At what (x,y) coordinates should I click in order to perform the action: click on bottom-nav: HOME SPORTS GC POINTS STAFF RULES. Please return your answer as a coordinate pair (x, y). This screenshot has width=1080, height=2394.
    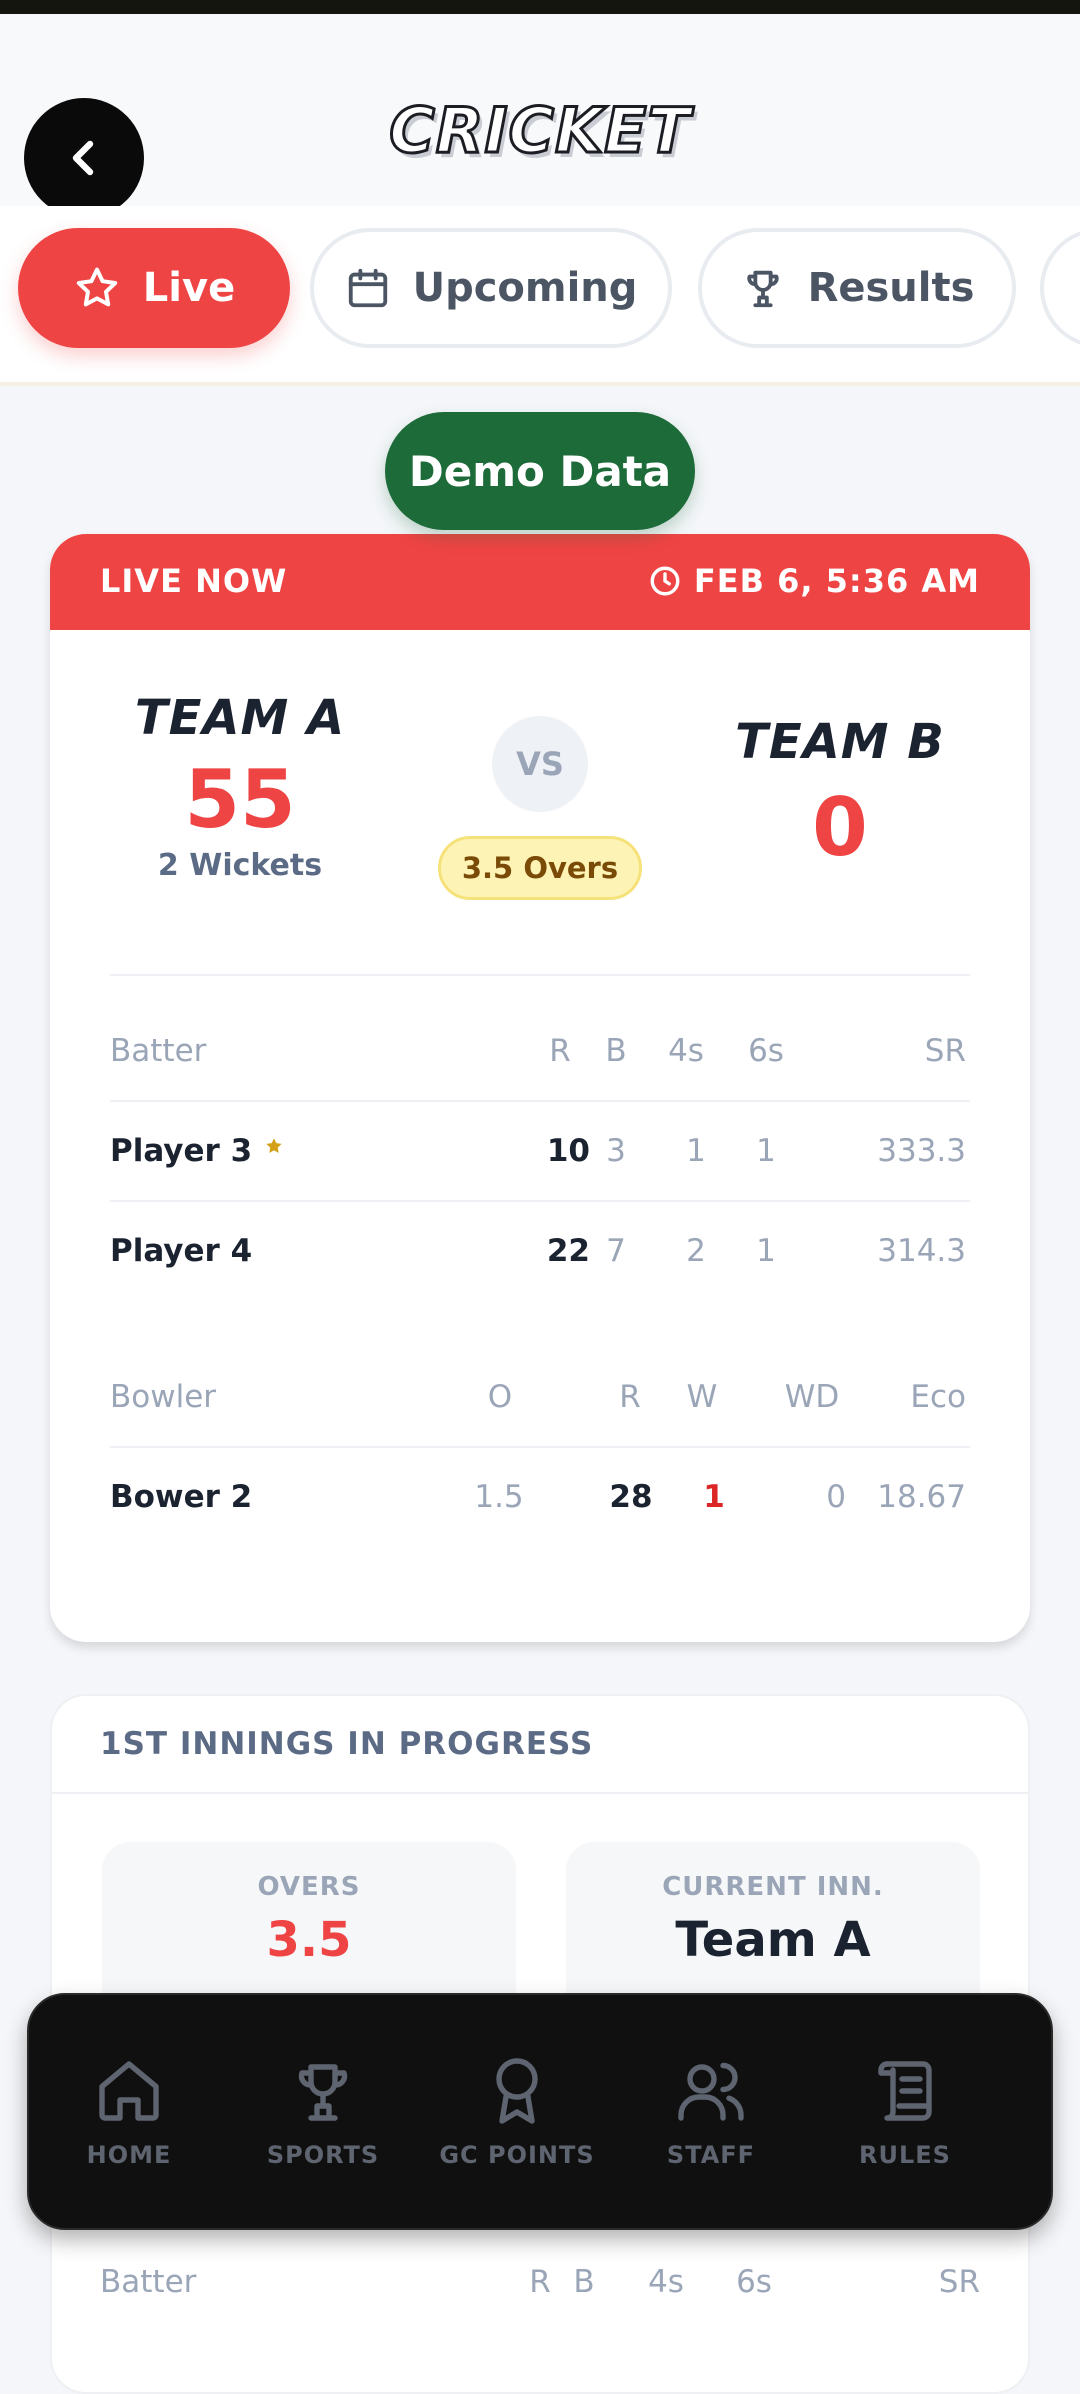
    Looking at the image, I should click on (540, 2111).